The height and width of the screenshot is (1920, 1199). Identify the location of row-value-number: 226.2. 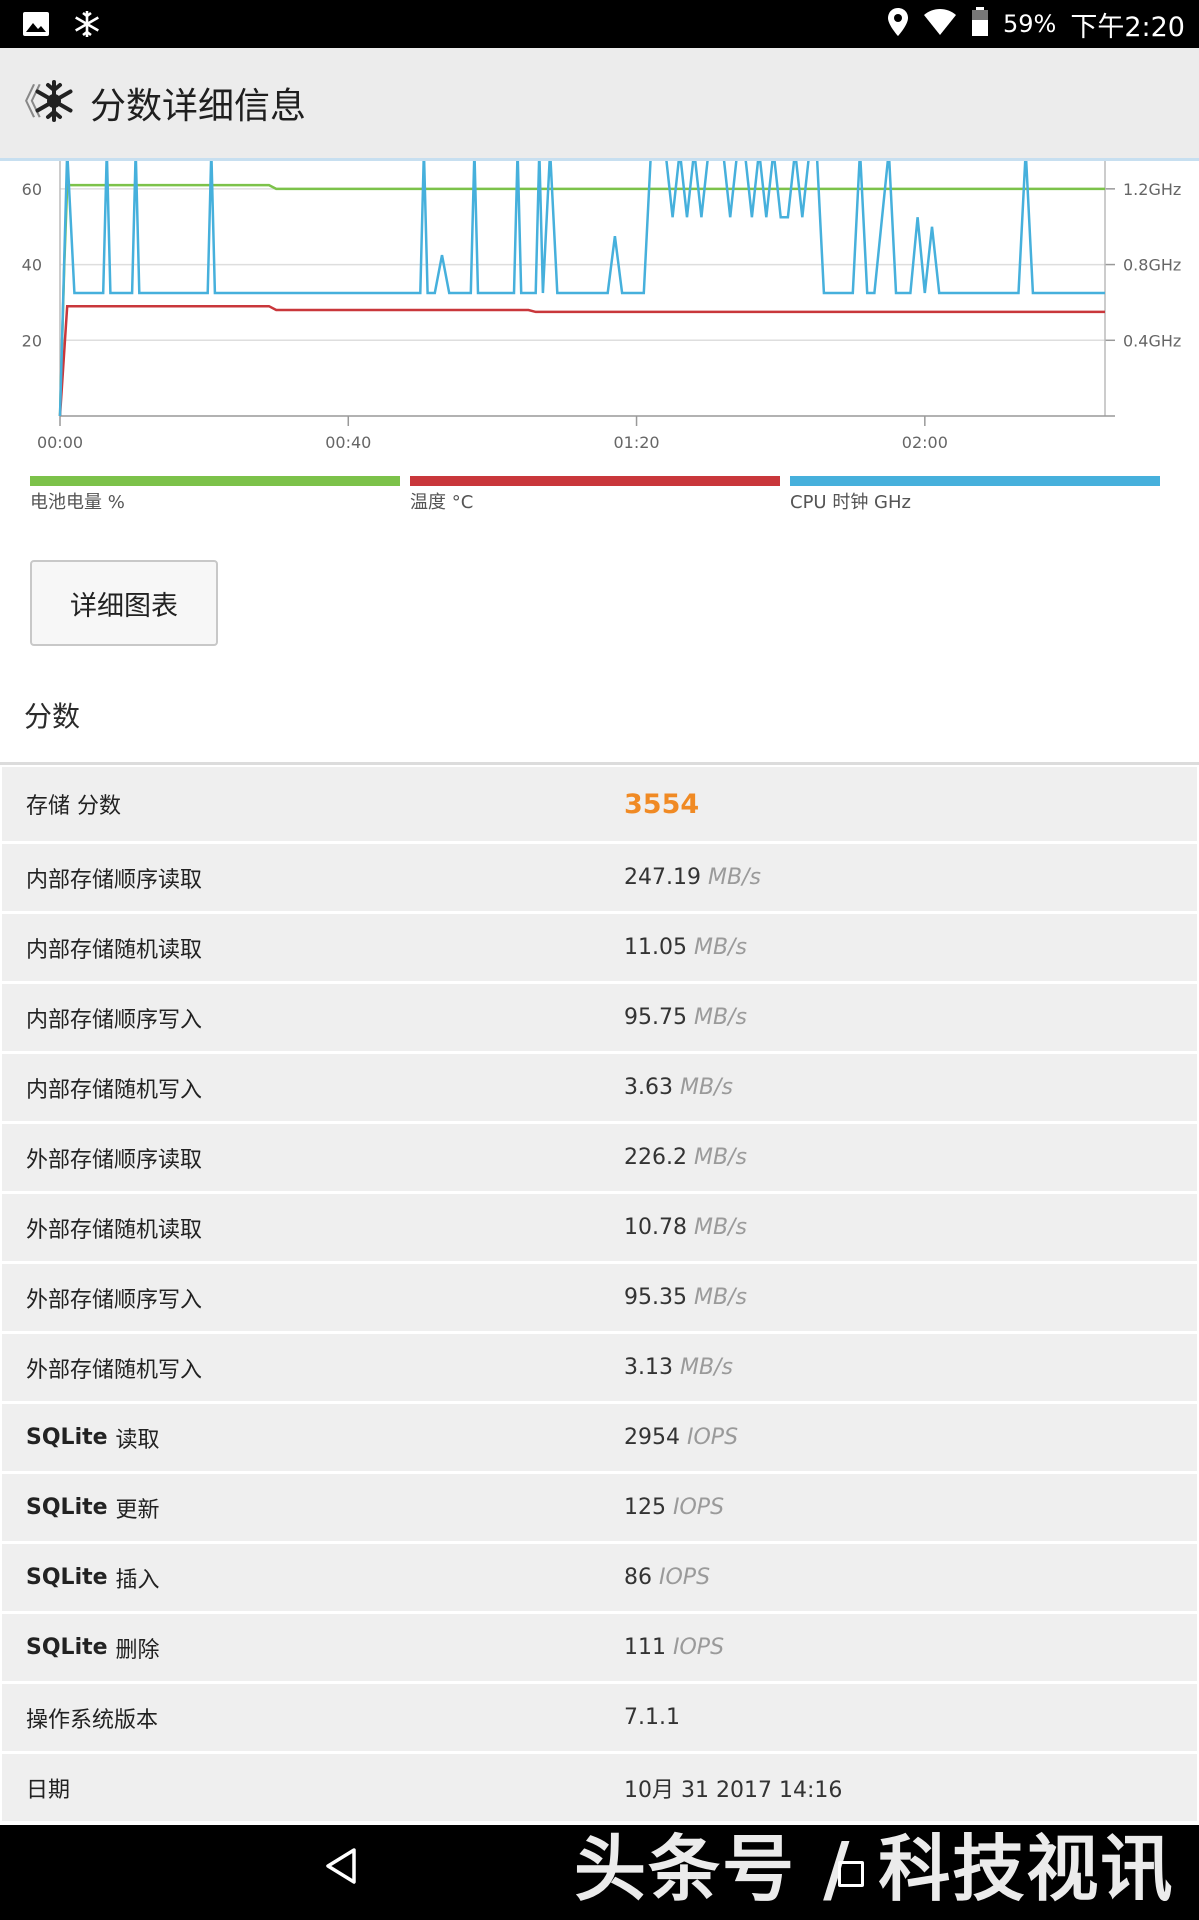
(655, 1157).